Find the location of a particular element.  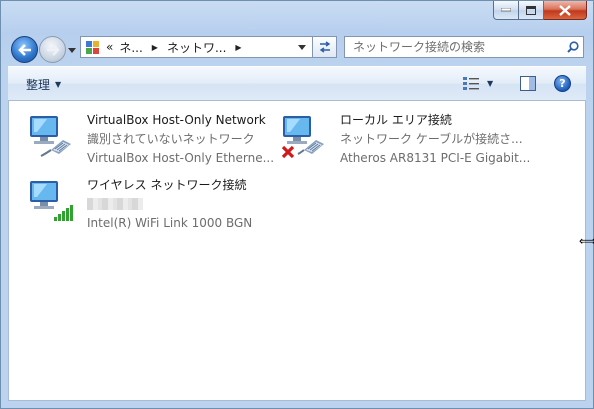

preview-pane-icon is located at coordinates (528, 83).